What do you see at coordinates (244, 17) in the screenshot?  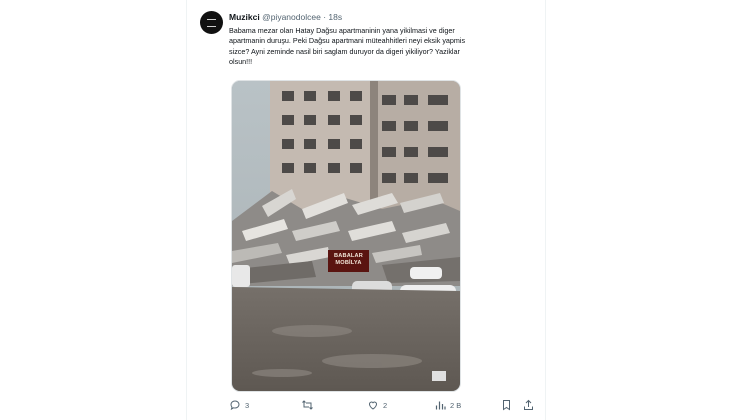 I see `author-name: Muzikci` at bounding box center [244, 17].